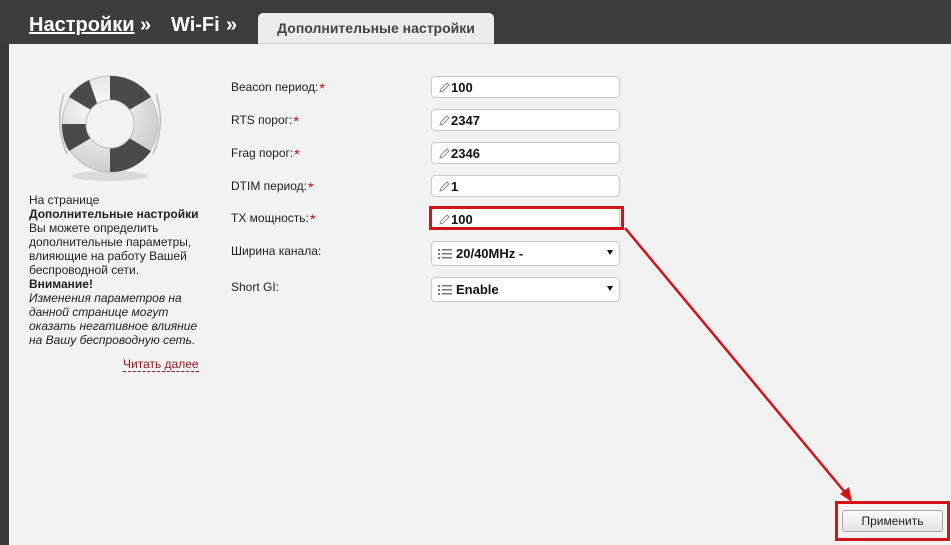 The image size is (951, 545). What do you see at coordinates (531, 153) in the screenshot?
I see `frag-input` at bounding box center [531, 153].